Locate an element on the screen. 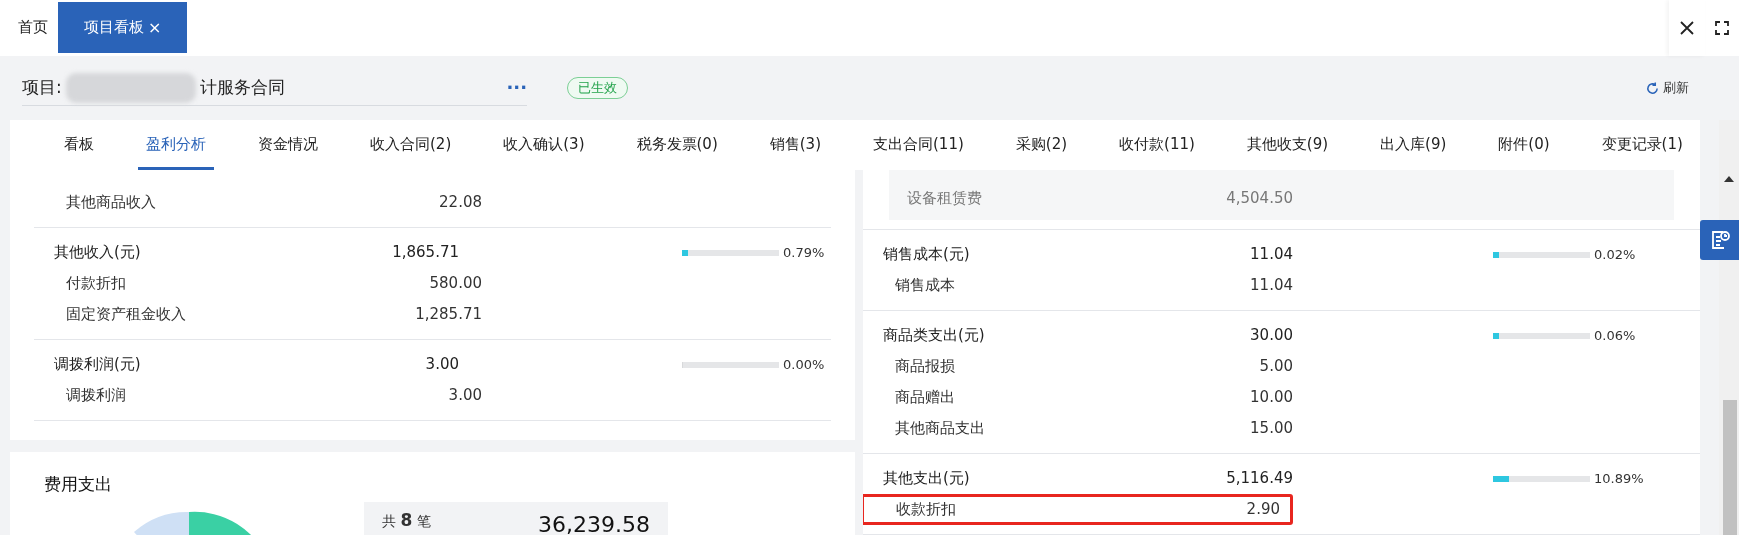 This screenshot has width=1739, height=535. tab: 税务发票(0) is located at coordinates (677, 146).